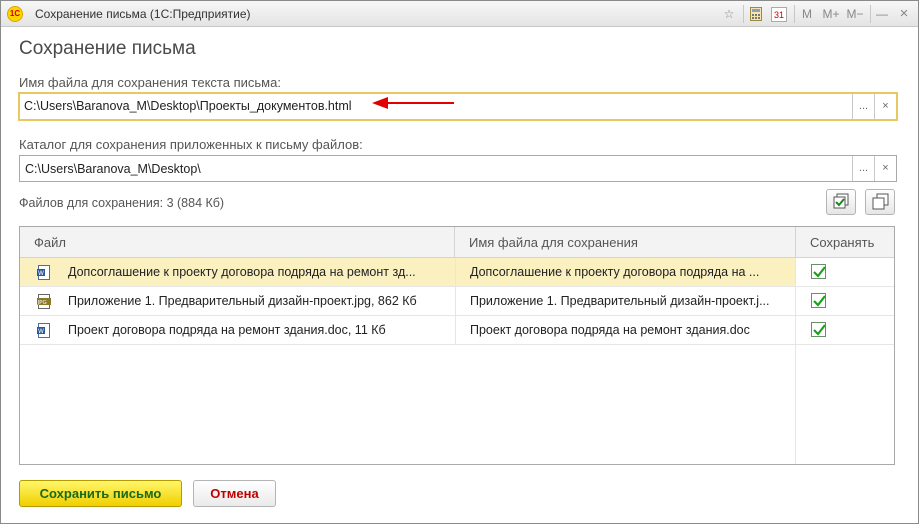 Image resolution: width=919 pixels, height=524 pixels. I want to click on close-button: ×, so click(904, 14).